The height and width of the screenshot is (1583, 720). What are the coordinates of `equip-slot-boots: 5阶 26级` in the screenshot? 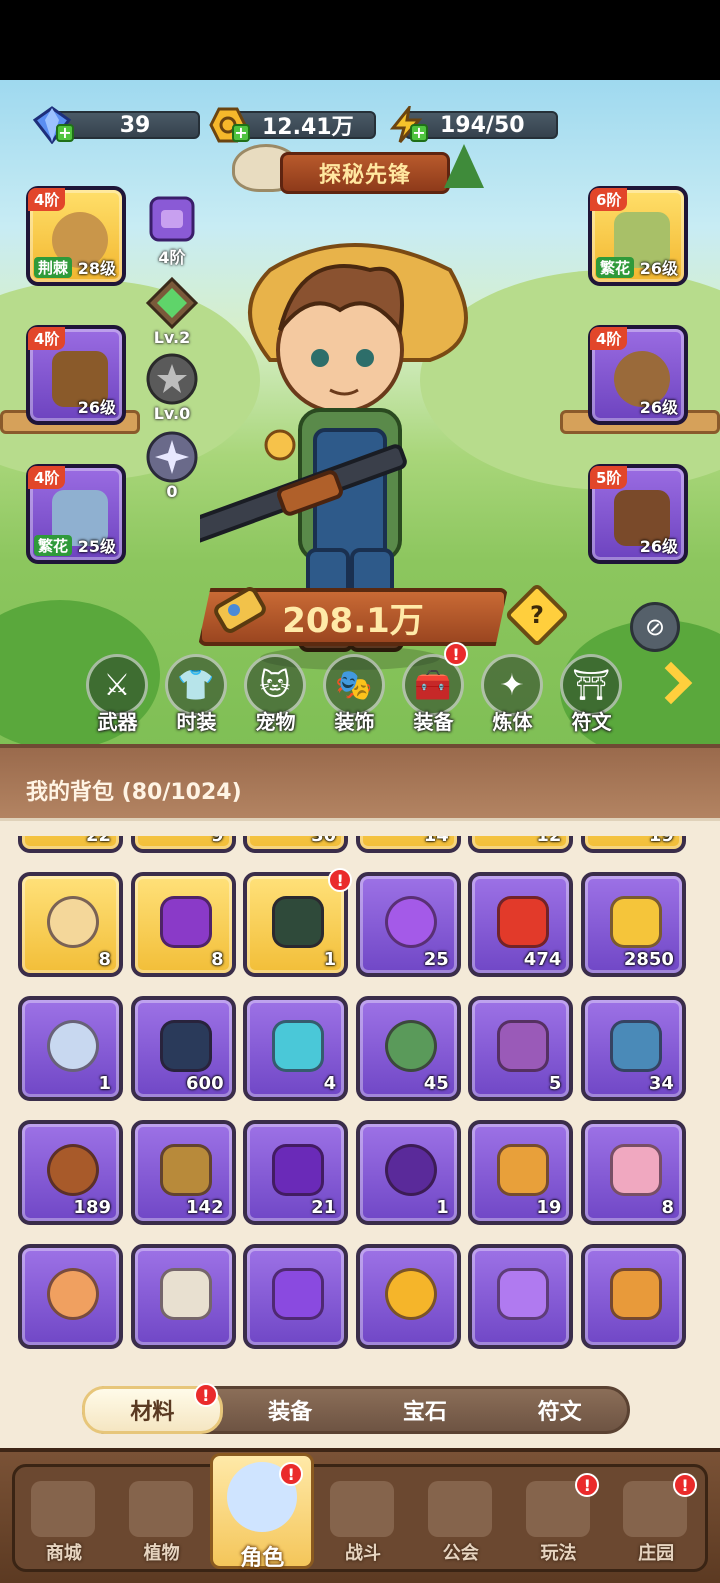 It's located at (638, 514).